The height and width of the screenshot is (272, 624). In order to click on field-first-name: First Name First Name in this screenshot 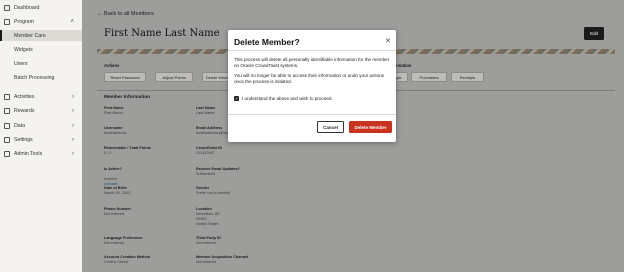, I will do `click(114, 111)`.